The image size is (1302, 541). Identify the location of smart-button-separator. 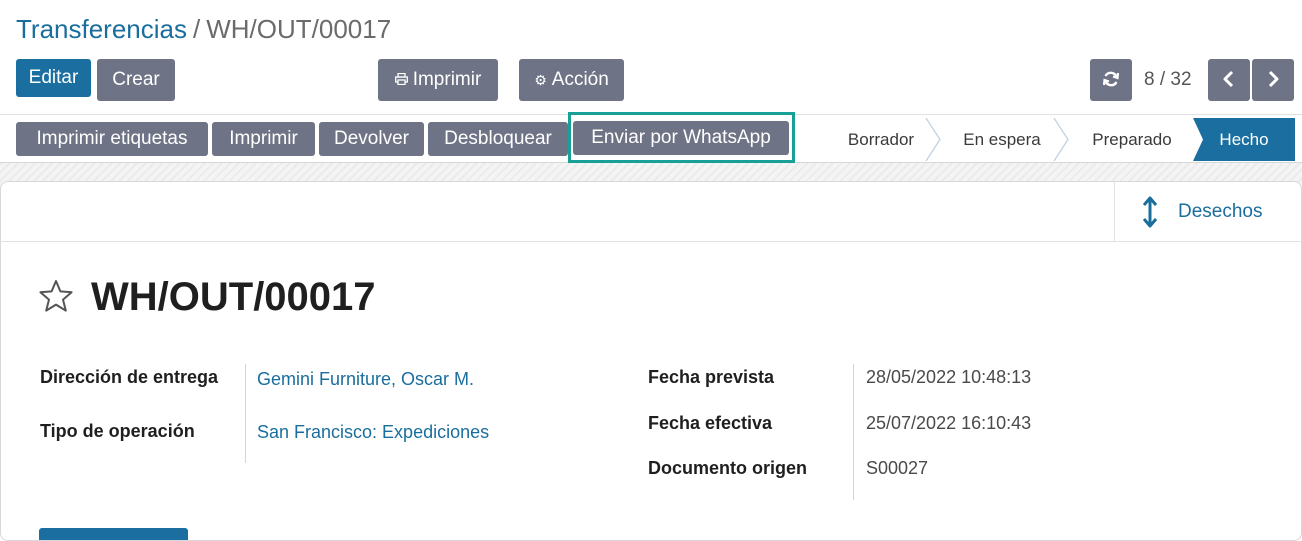
(1114, 211).